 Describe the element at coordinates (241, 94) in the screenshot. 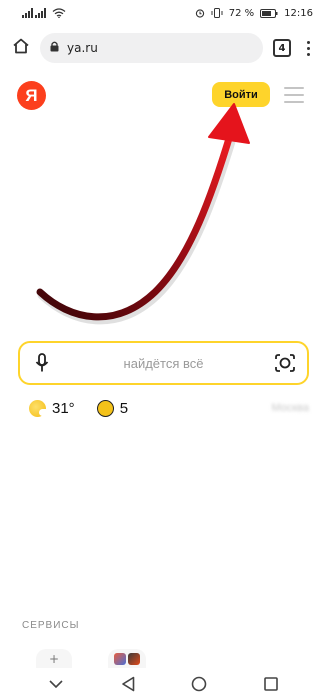

I see `login-button: Войти` at that location.